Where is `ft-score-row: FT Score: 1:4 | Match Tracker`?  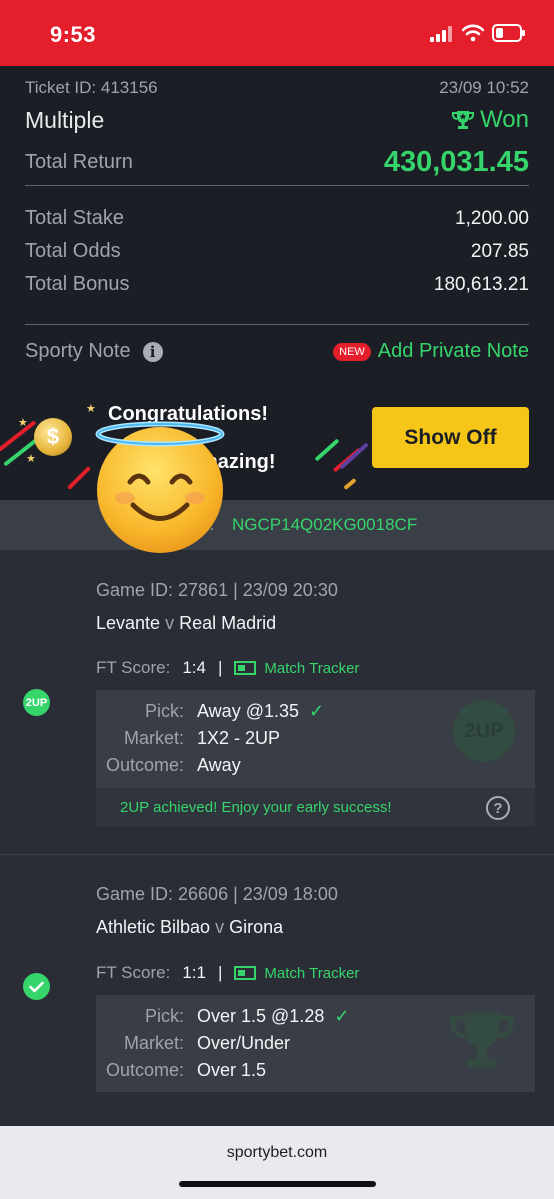
ft-score-row: FT Score: 1:4 | Match Tracker is located at coordinates (227, 668).